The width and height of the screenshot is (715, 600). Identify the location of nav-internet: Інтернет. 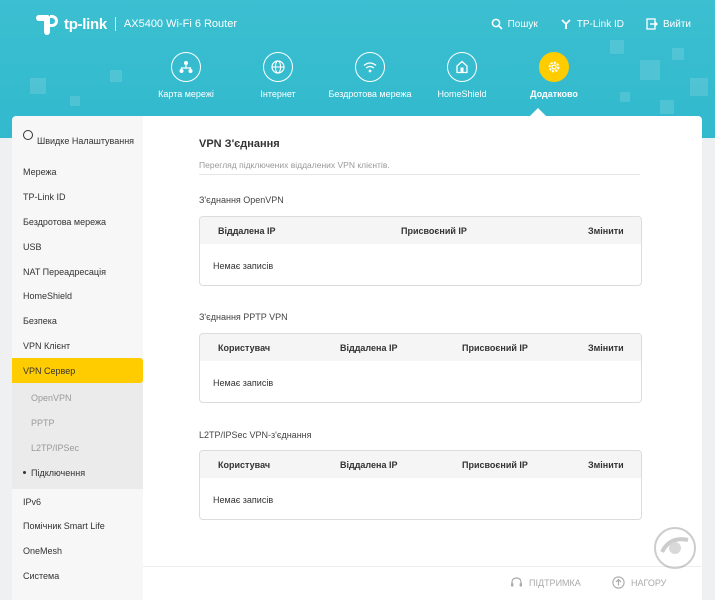
(278, 76).